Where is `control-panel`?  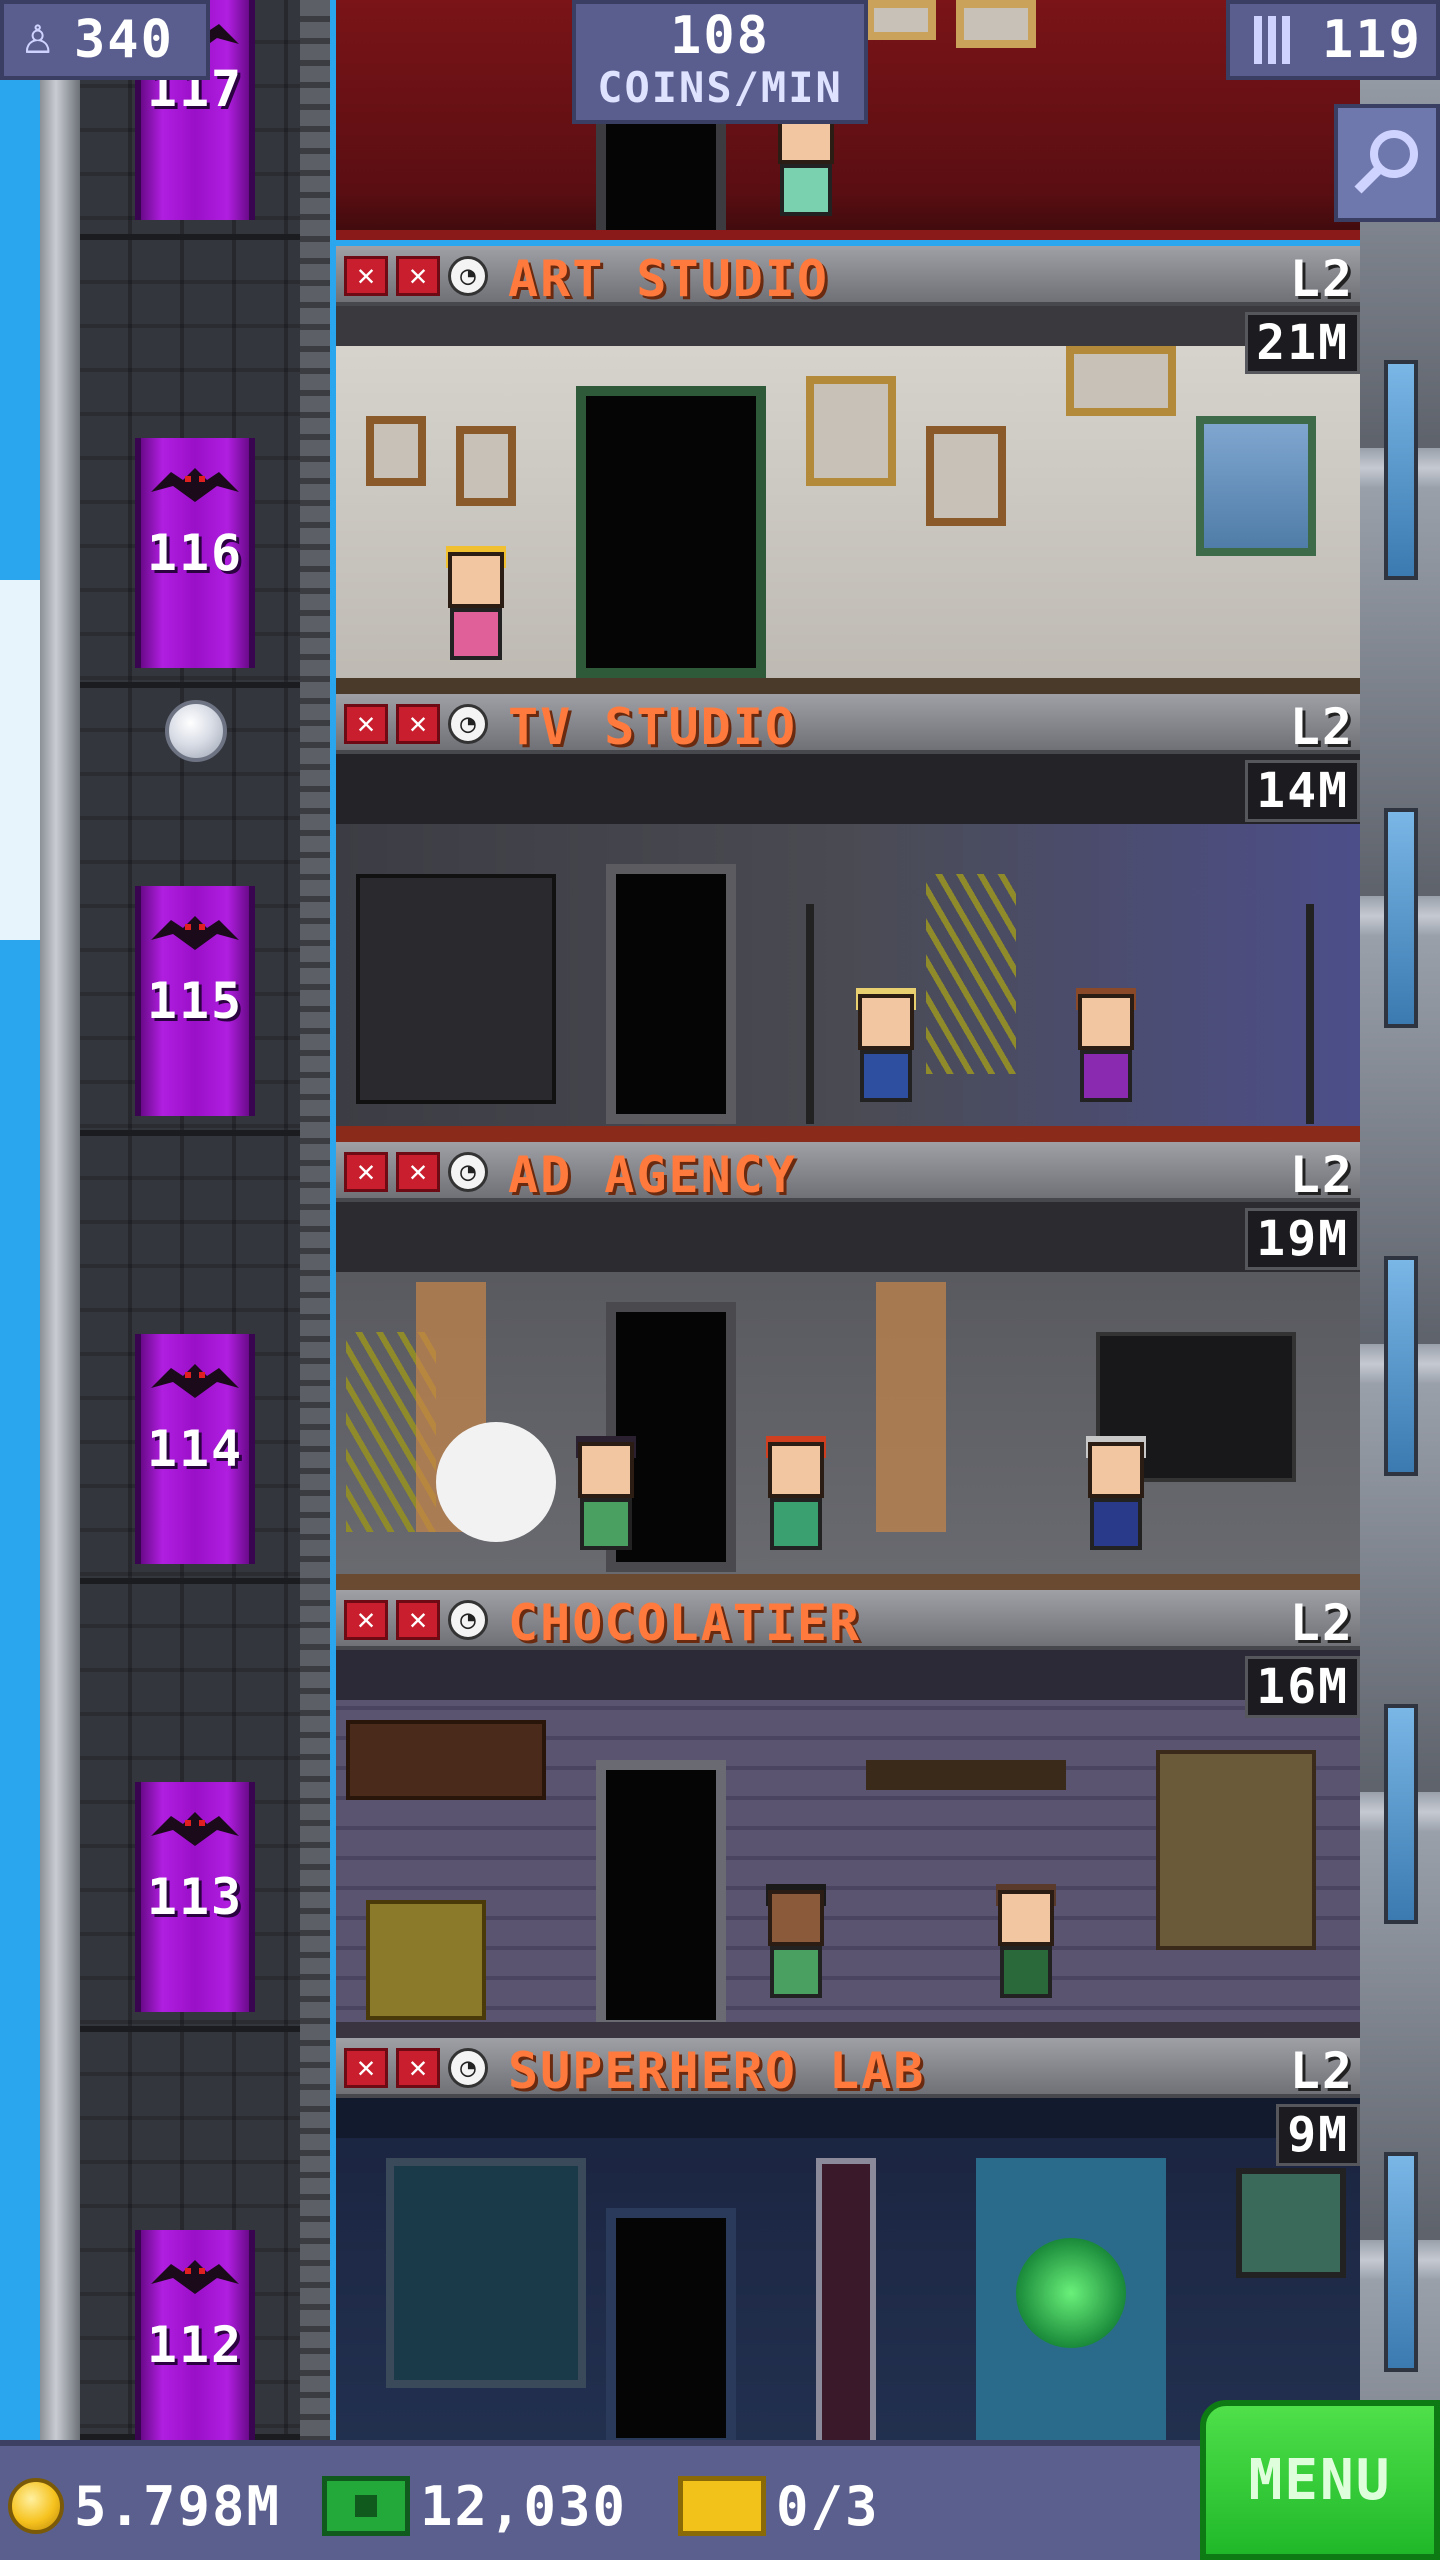 control-panel is located at coordinates (456, 989).